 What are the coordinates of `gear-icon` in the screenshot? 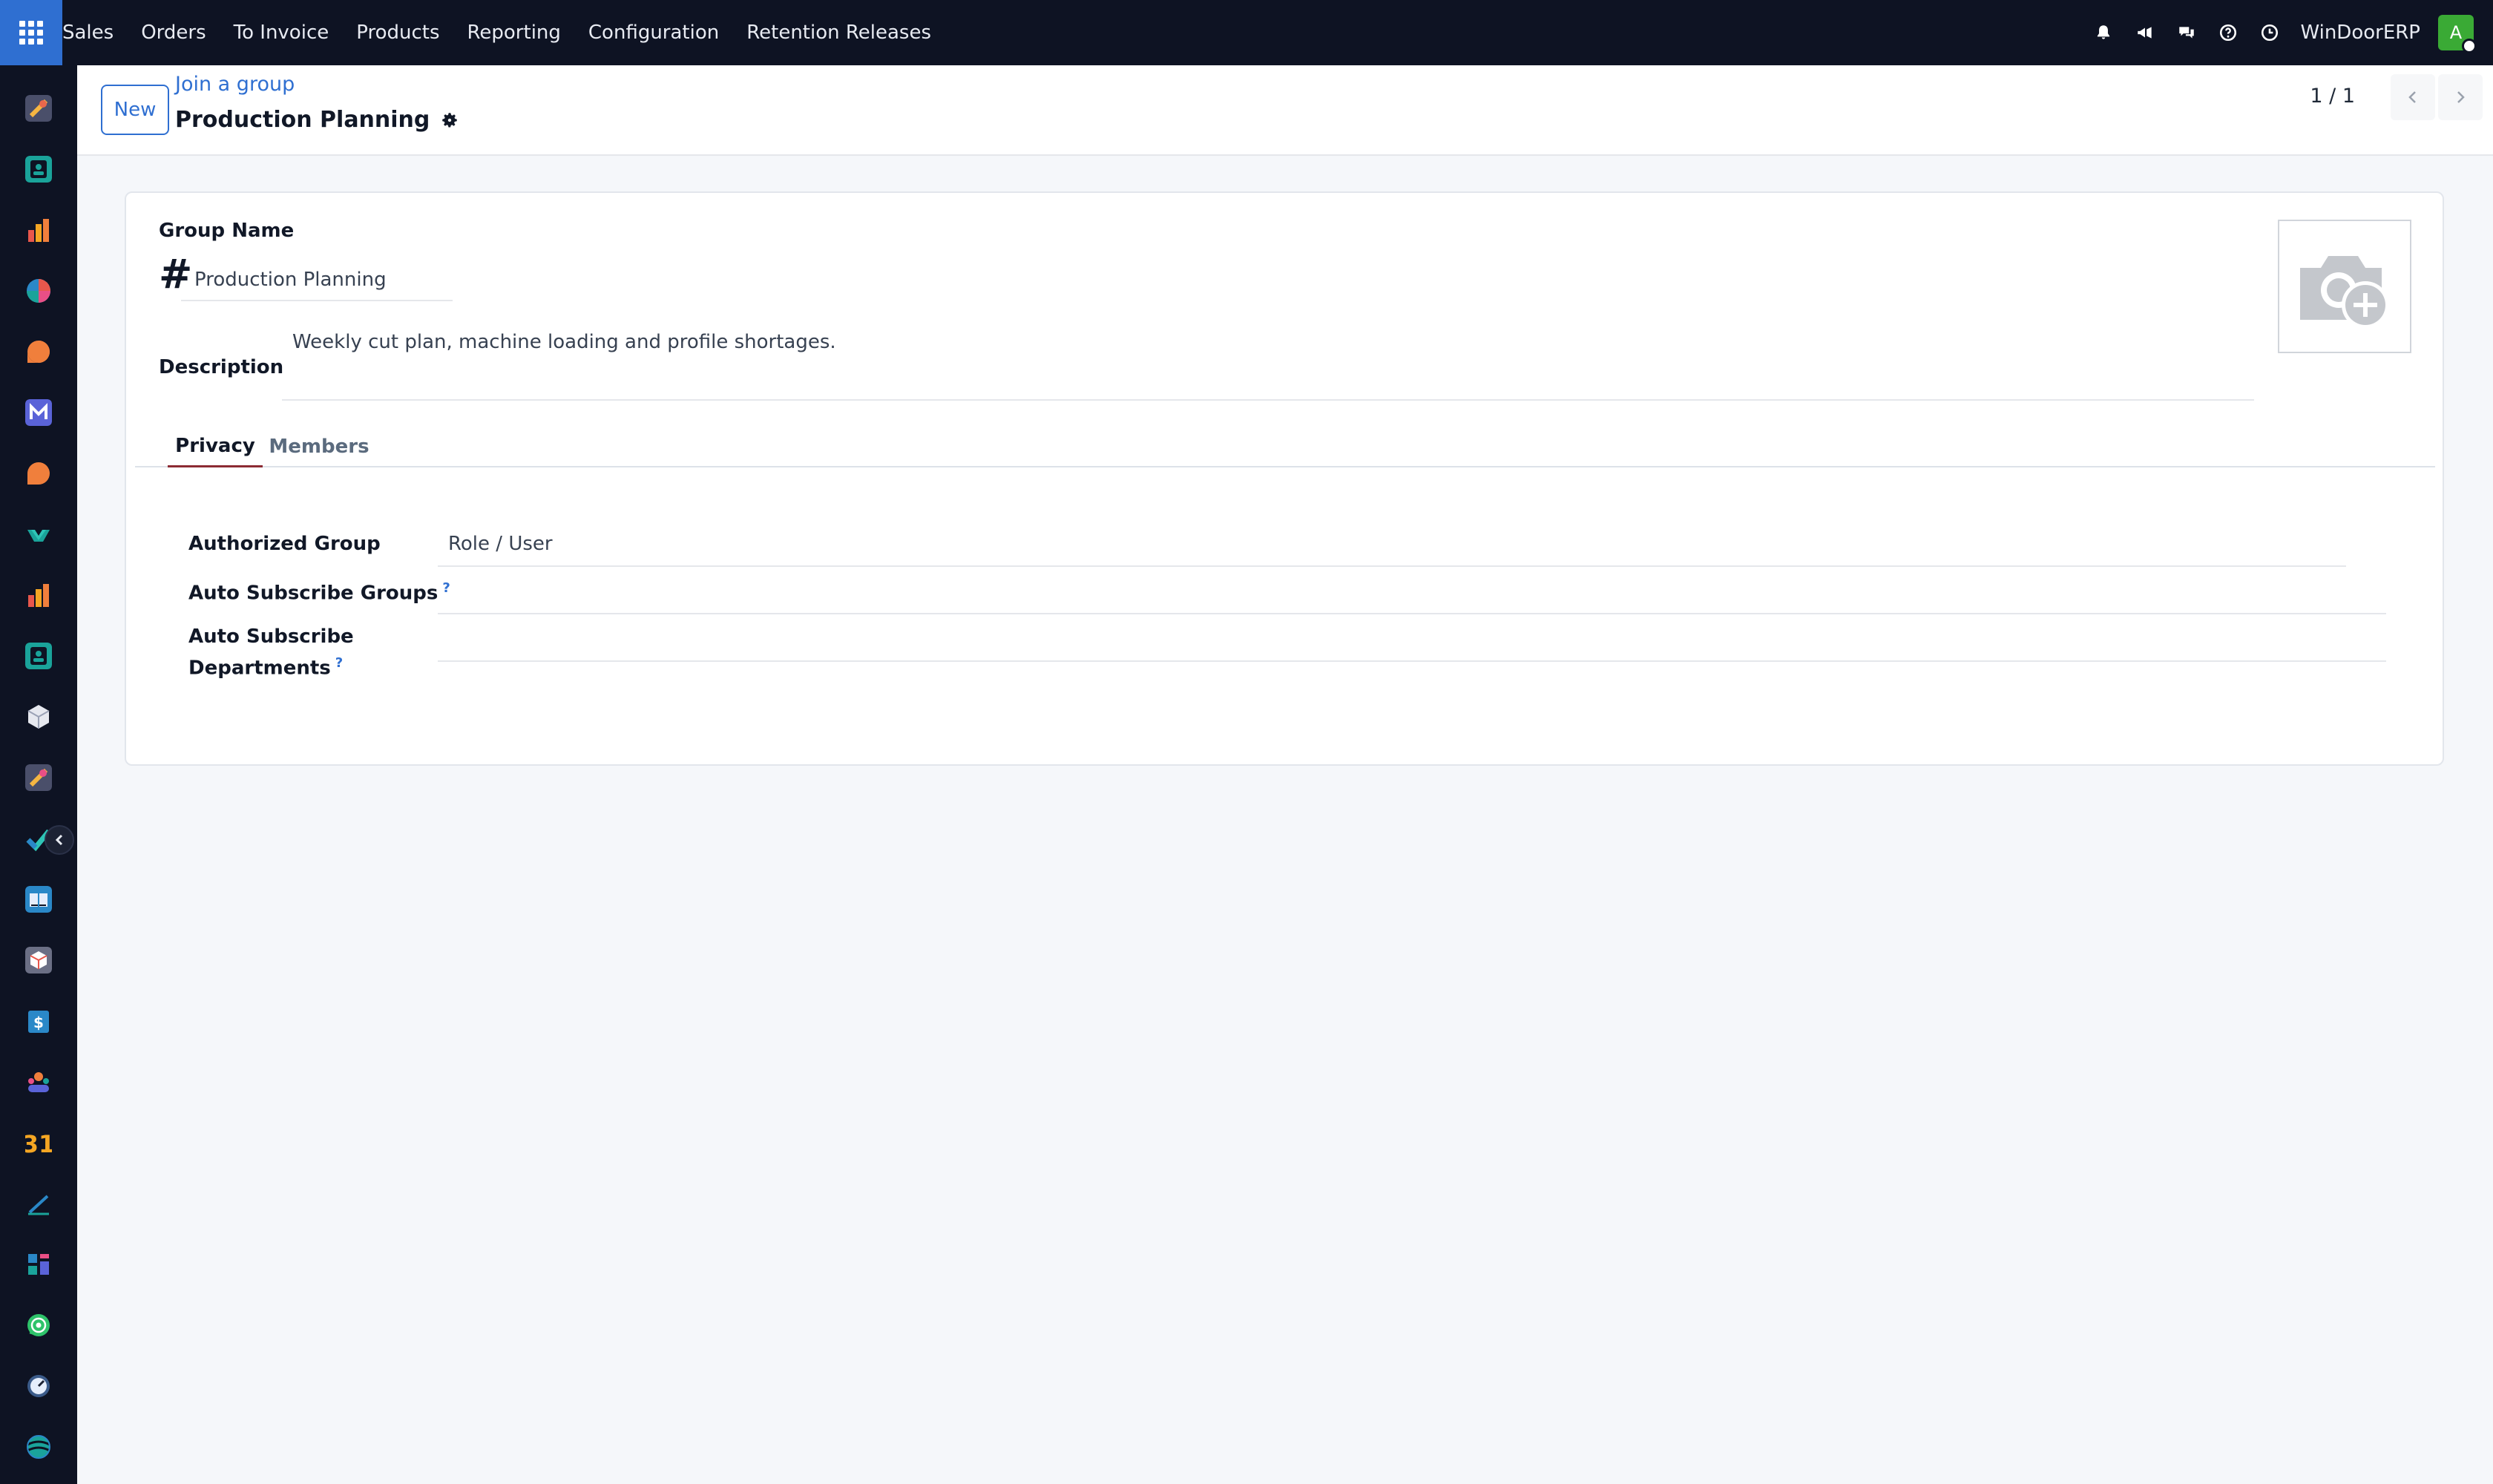 It's located at (449, 120).